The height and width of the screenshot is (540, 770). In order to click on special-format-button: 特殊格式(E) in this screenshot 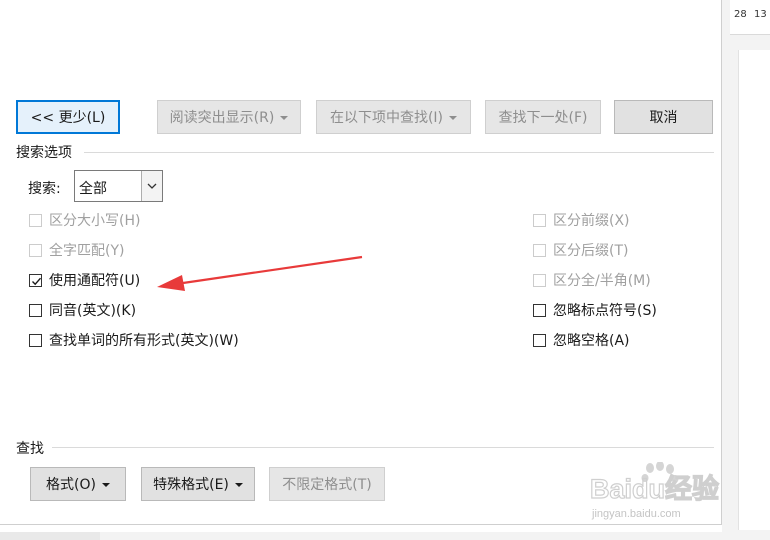, I will do `click(198, 484)`.